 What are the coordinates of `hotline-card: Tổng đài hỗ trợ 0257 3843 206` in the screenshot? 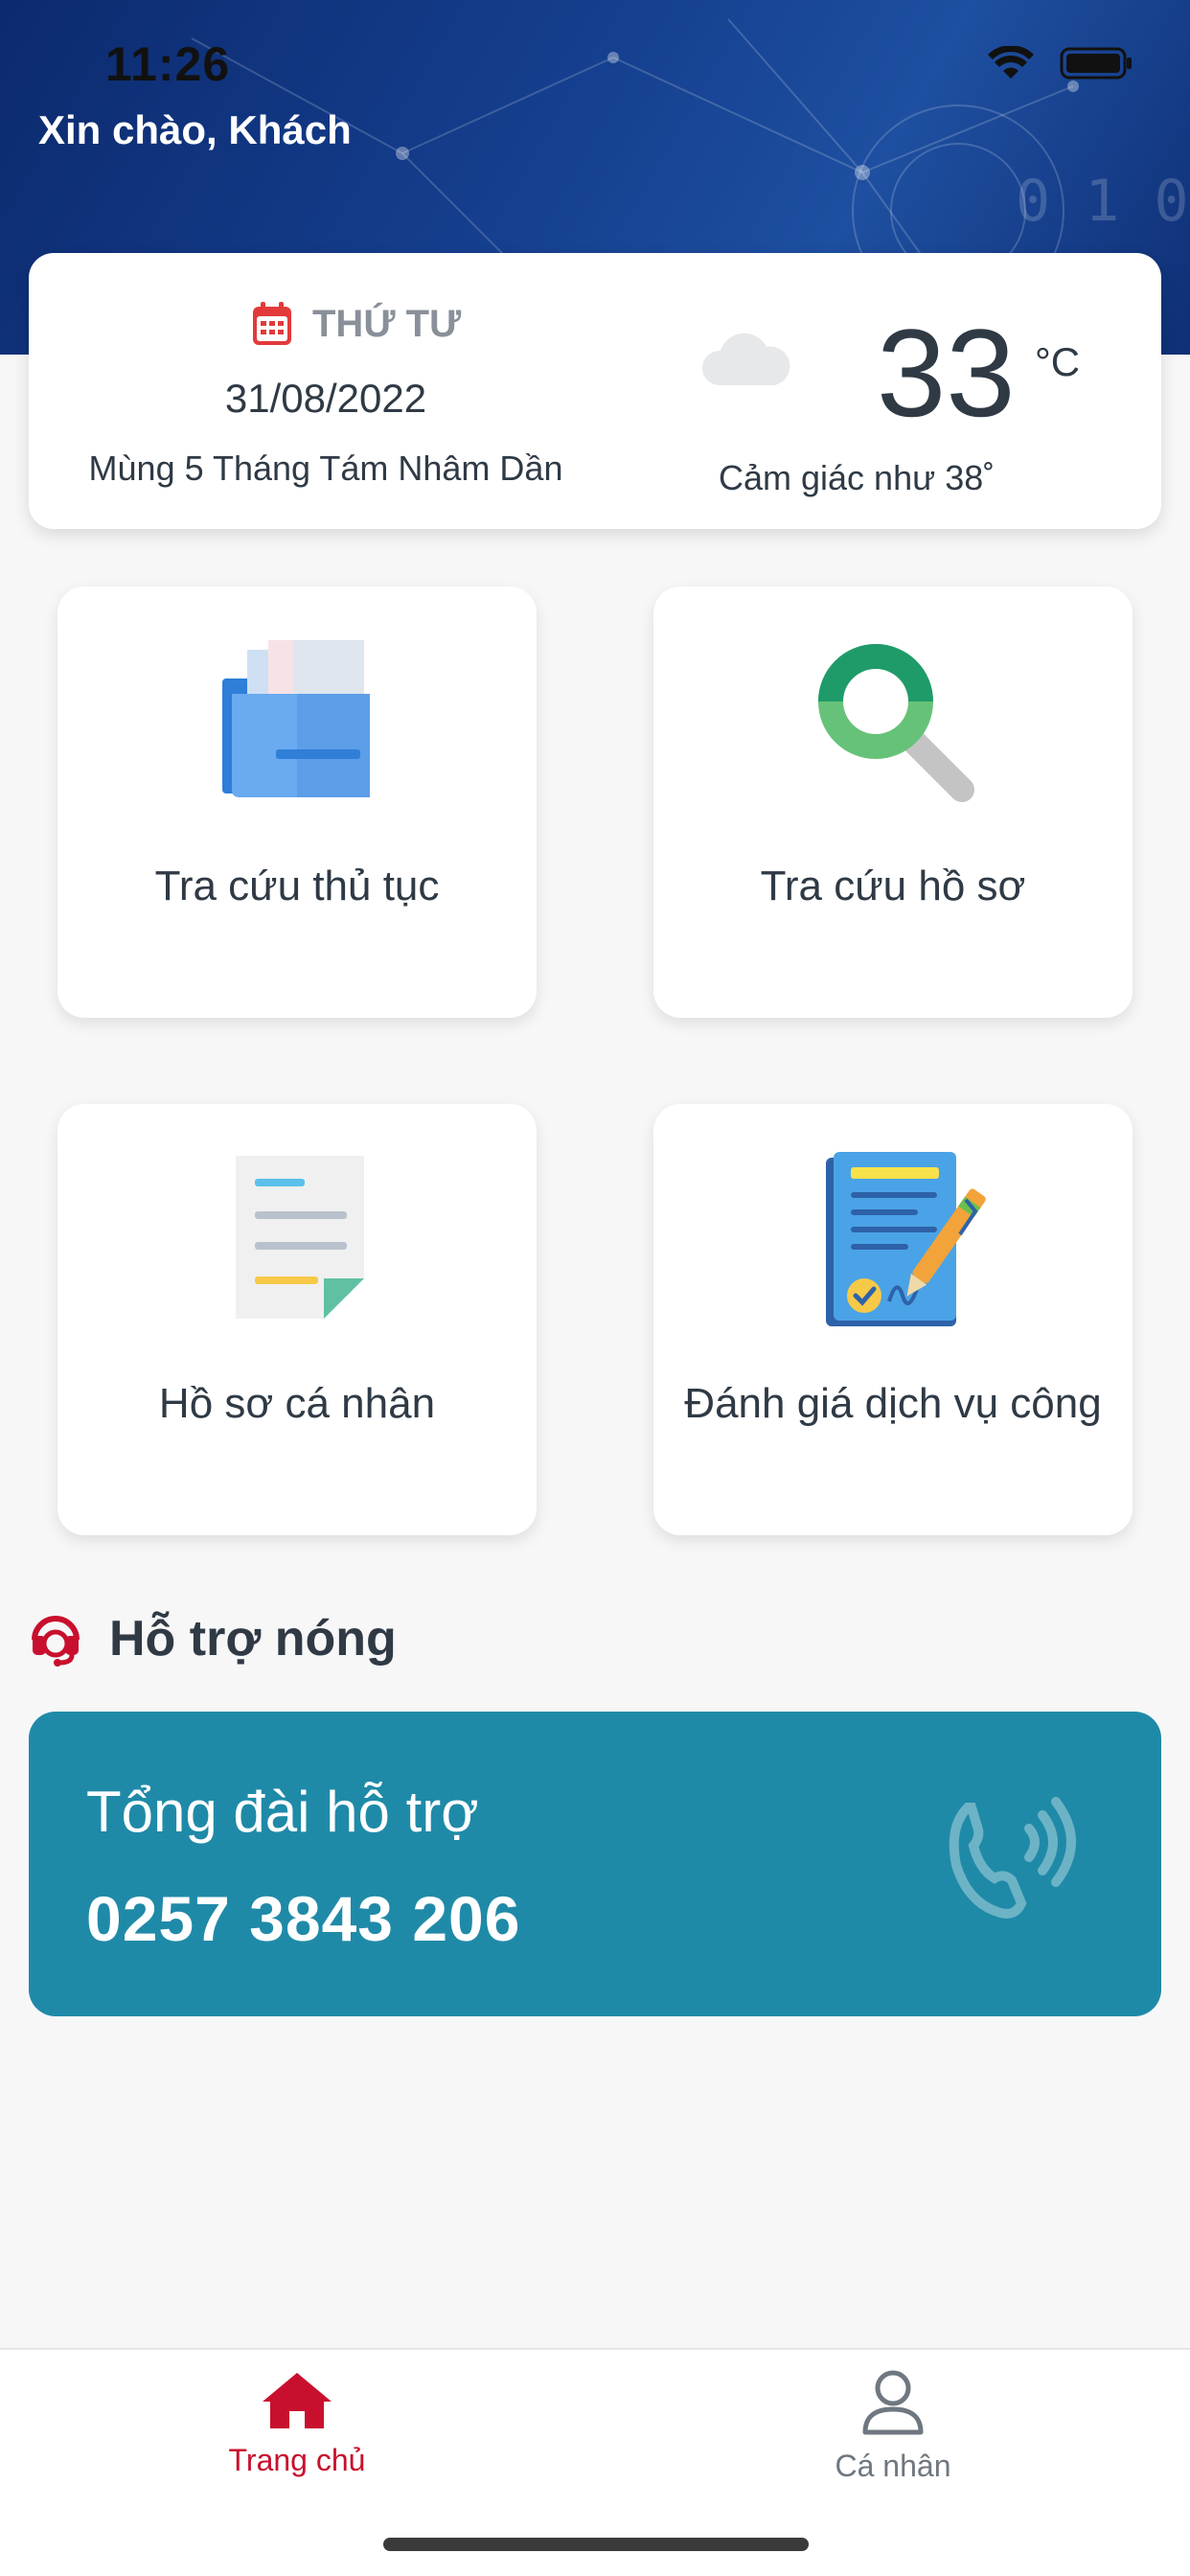 It's located at (595, 1864).